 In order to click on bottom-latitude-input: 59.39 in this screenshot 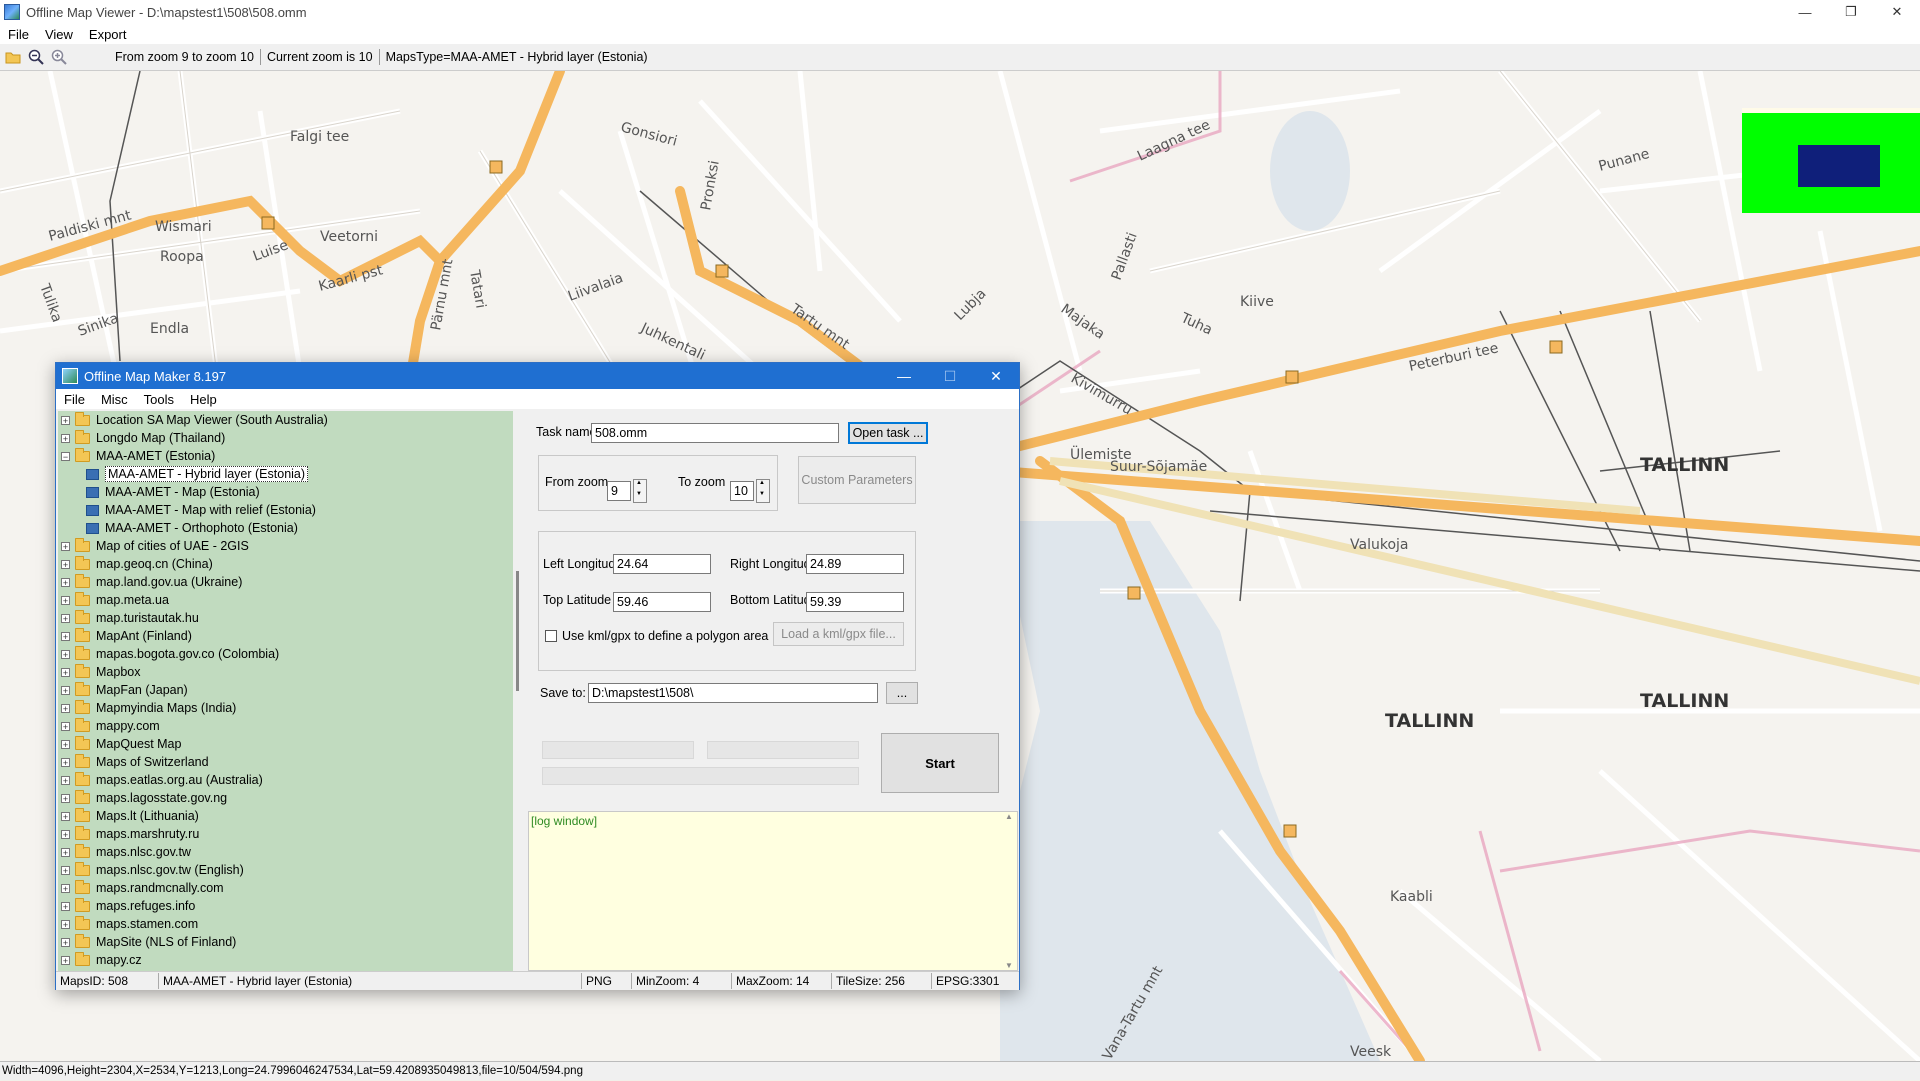, I will do `click(855, 602)`.